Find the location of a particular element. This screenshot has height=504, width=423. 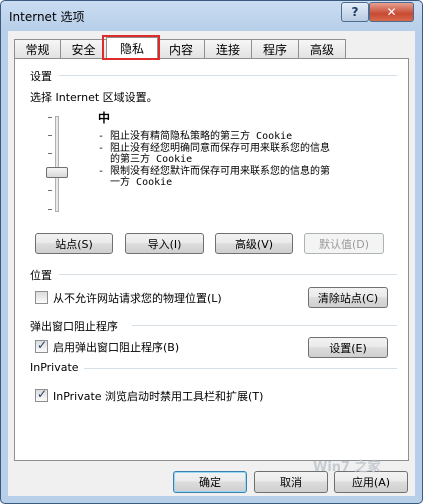

enable-popup-blocker-checkbox: ✓ is located at coordinates (41, 345).